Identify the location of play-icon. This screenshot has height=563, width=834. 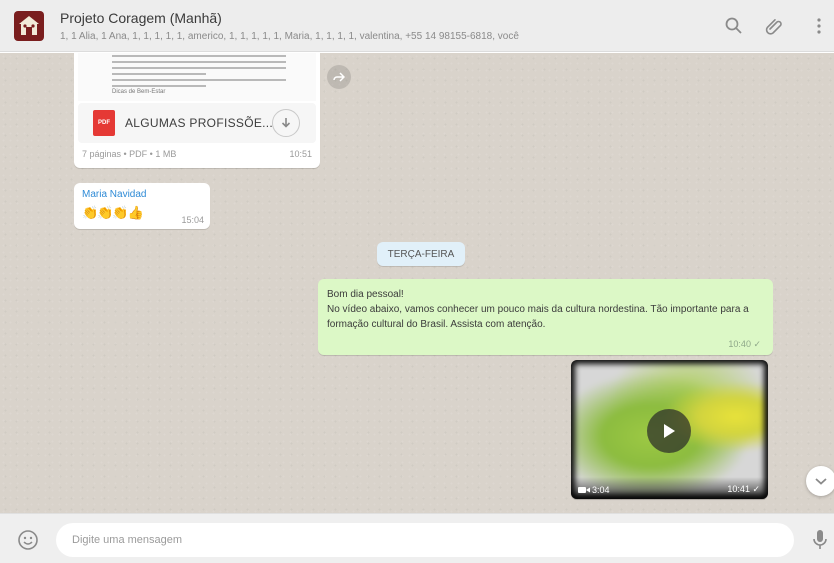
(669, 431).